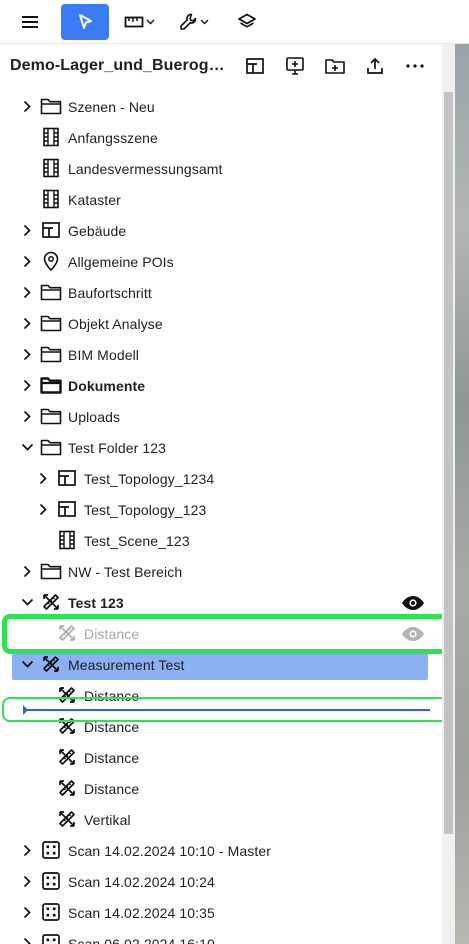 This screenshot has width=469, height=944. Describe the element at coordinates (110, 293) in the screenshot. I see `tree-item-label: Baufortschritt` at that location.